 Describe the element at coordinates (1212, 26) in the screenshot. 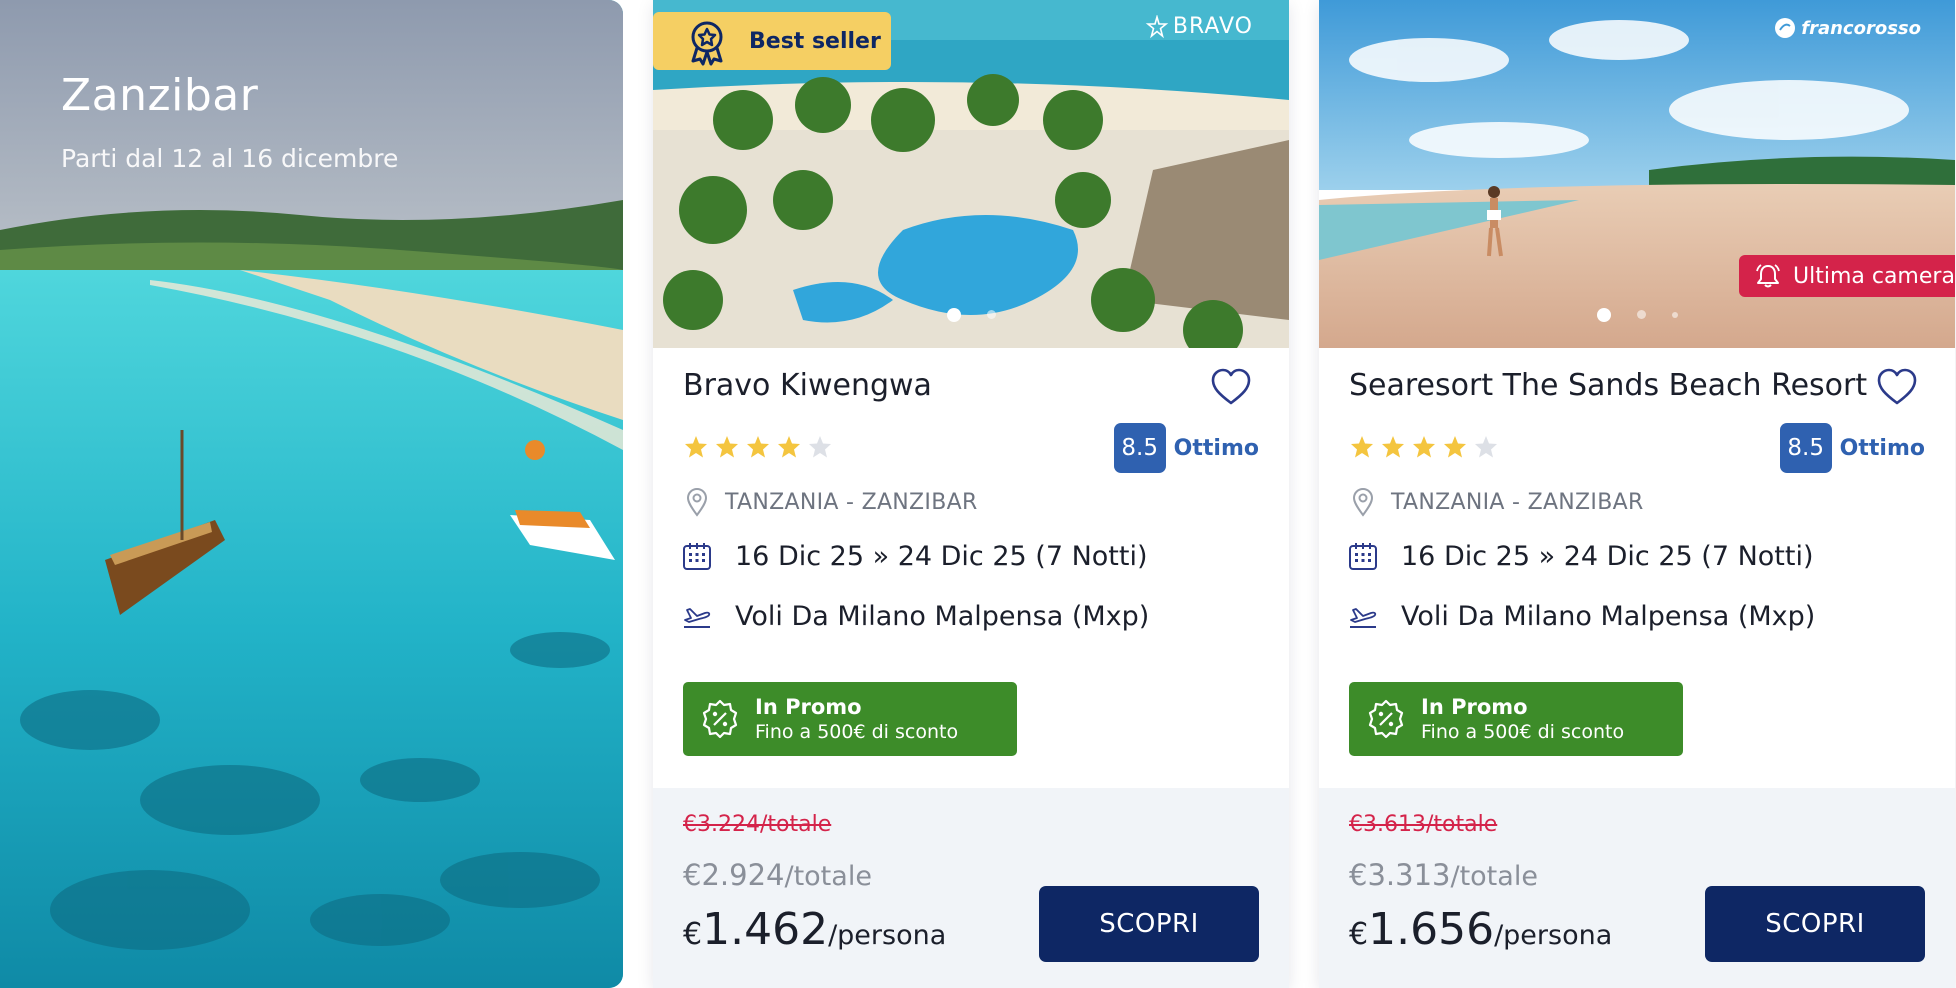

I see `brand-name: BRAVO` at that location.